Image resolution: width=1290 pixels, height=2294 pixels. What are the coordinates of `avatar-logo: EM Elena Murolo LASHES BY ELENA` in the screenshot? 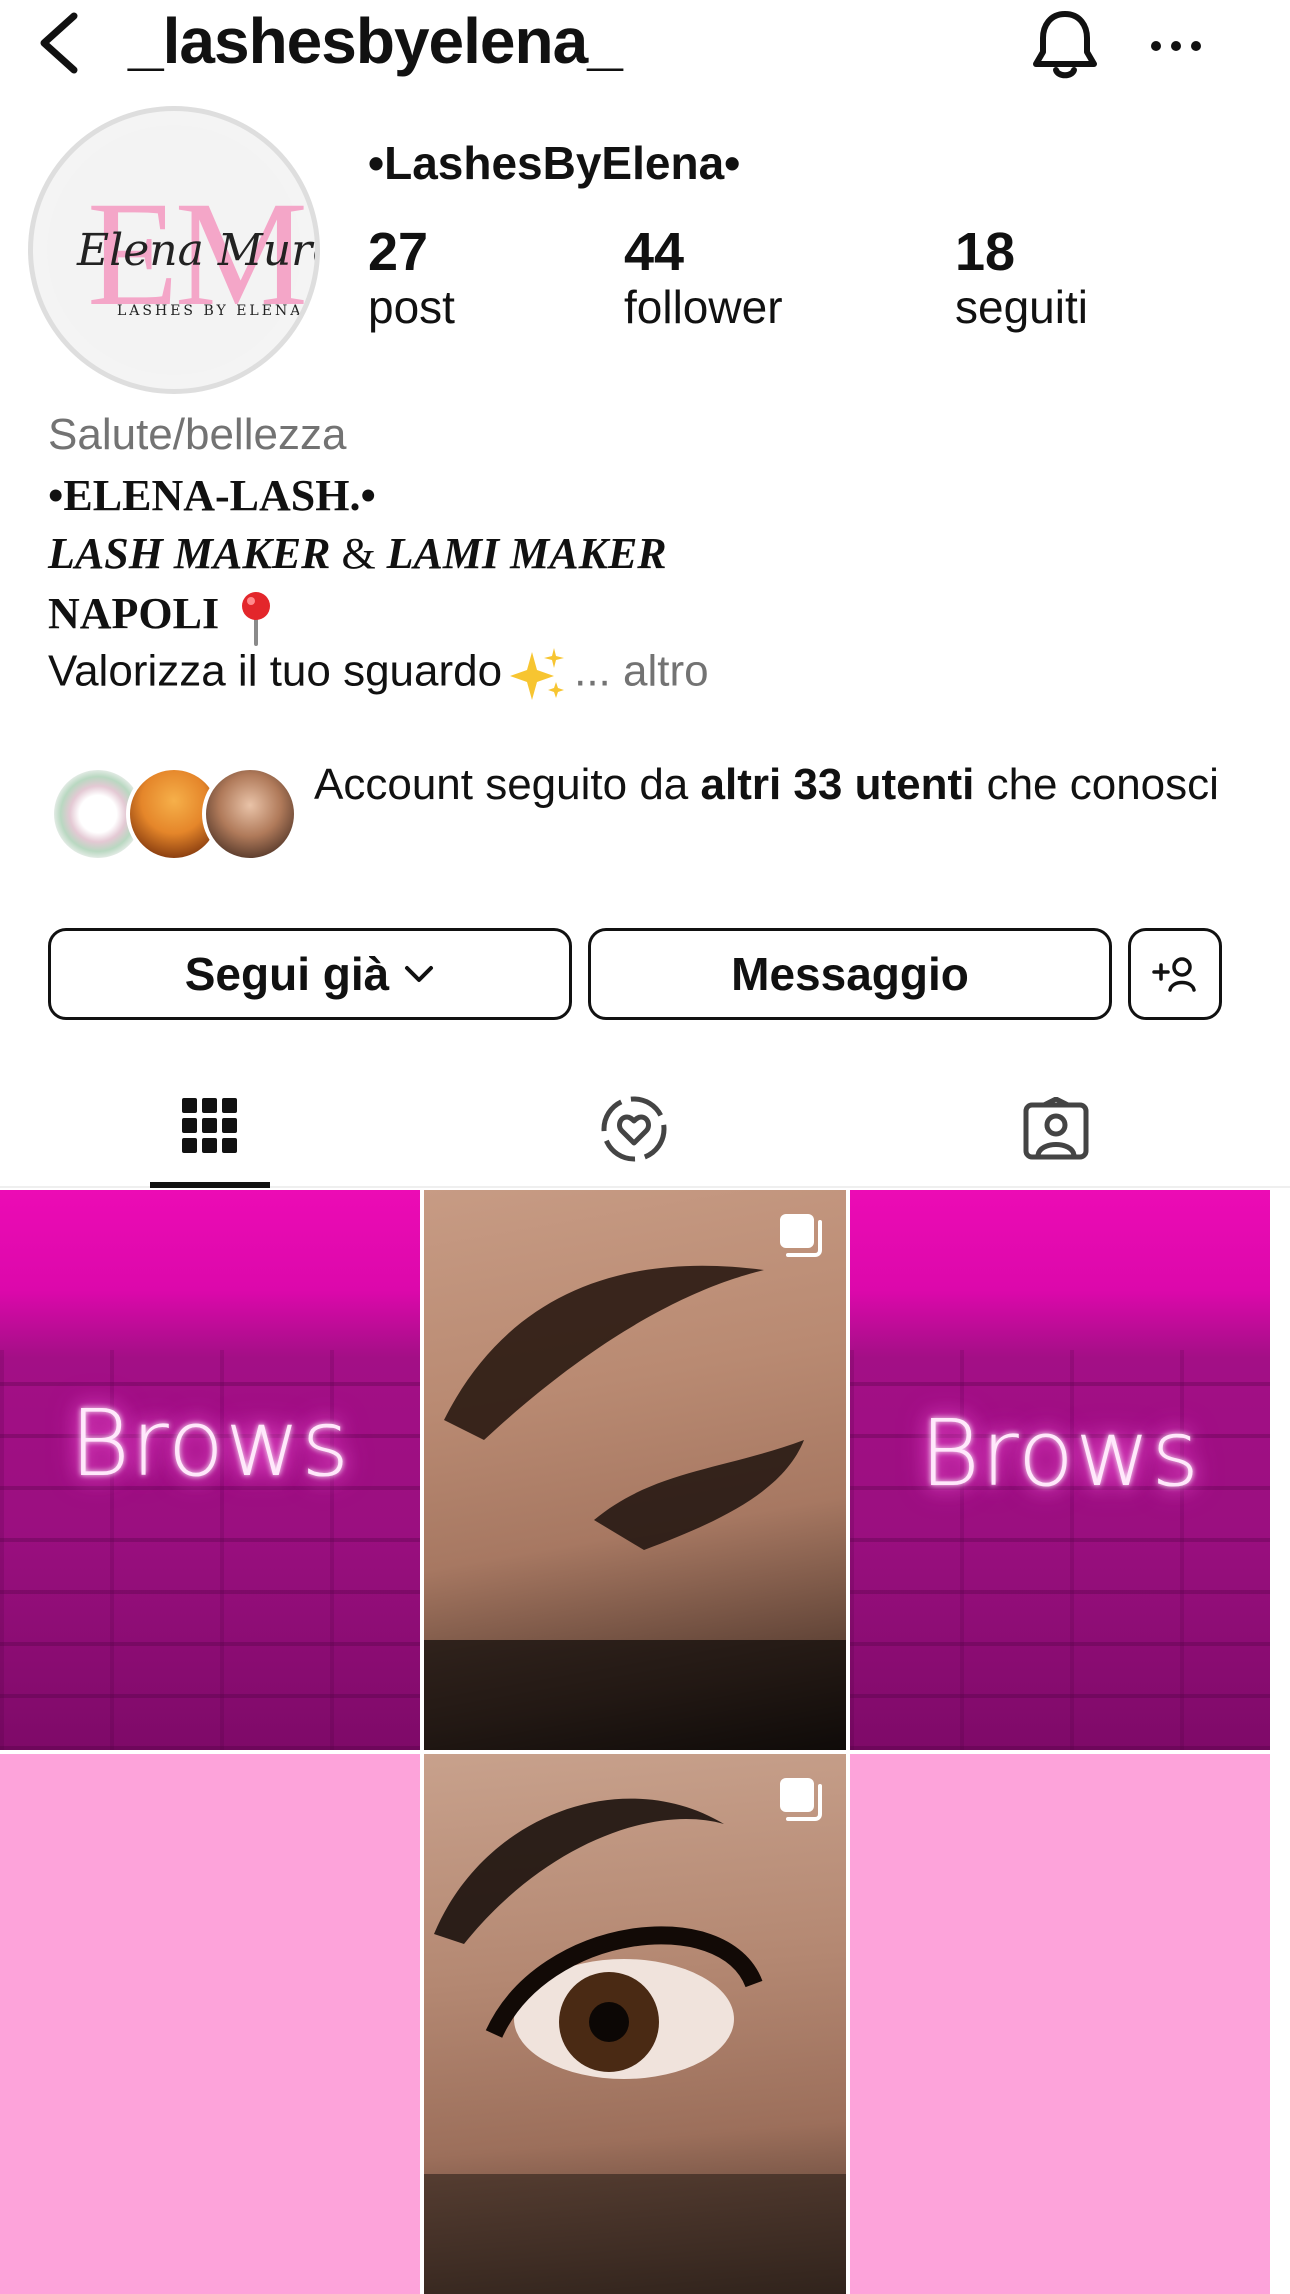 It's located at (181, 250).